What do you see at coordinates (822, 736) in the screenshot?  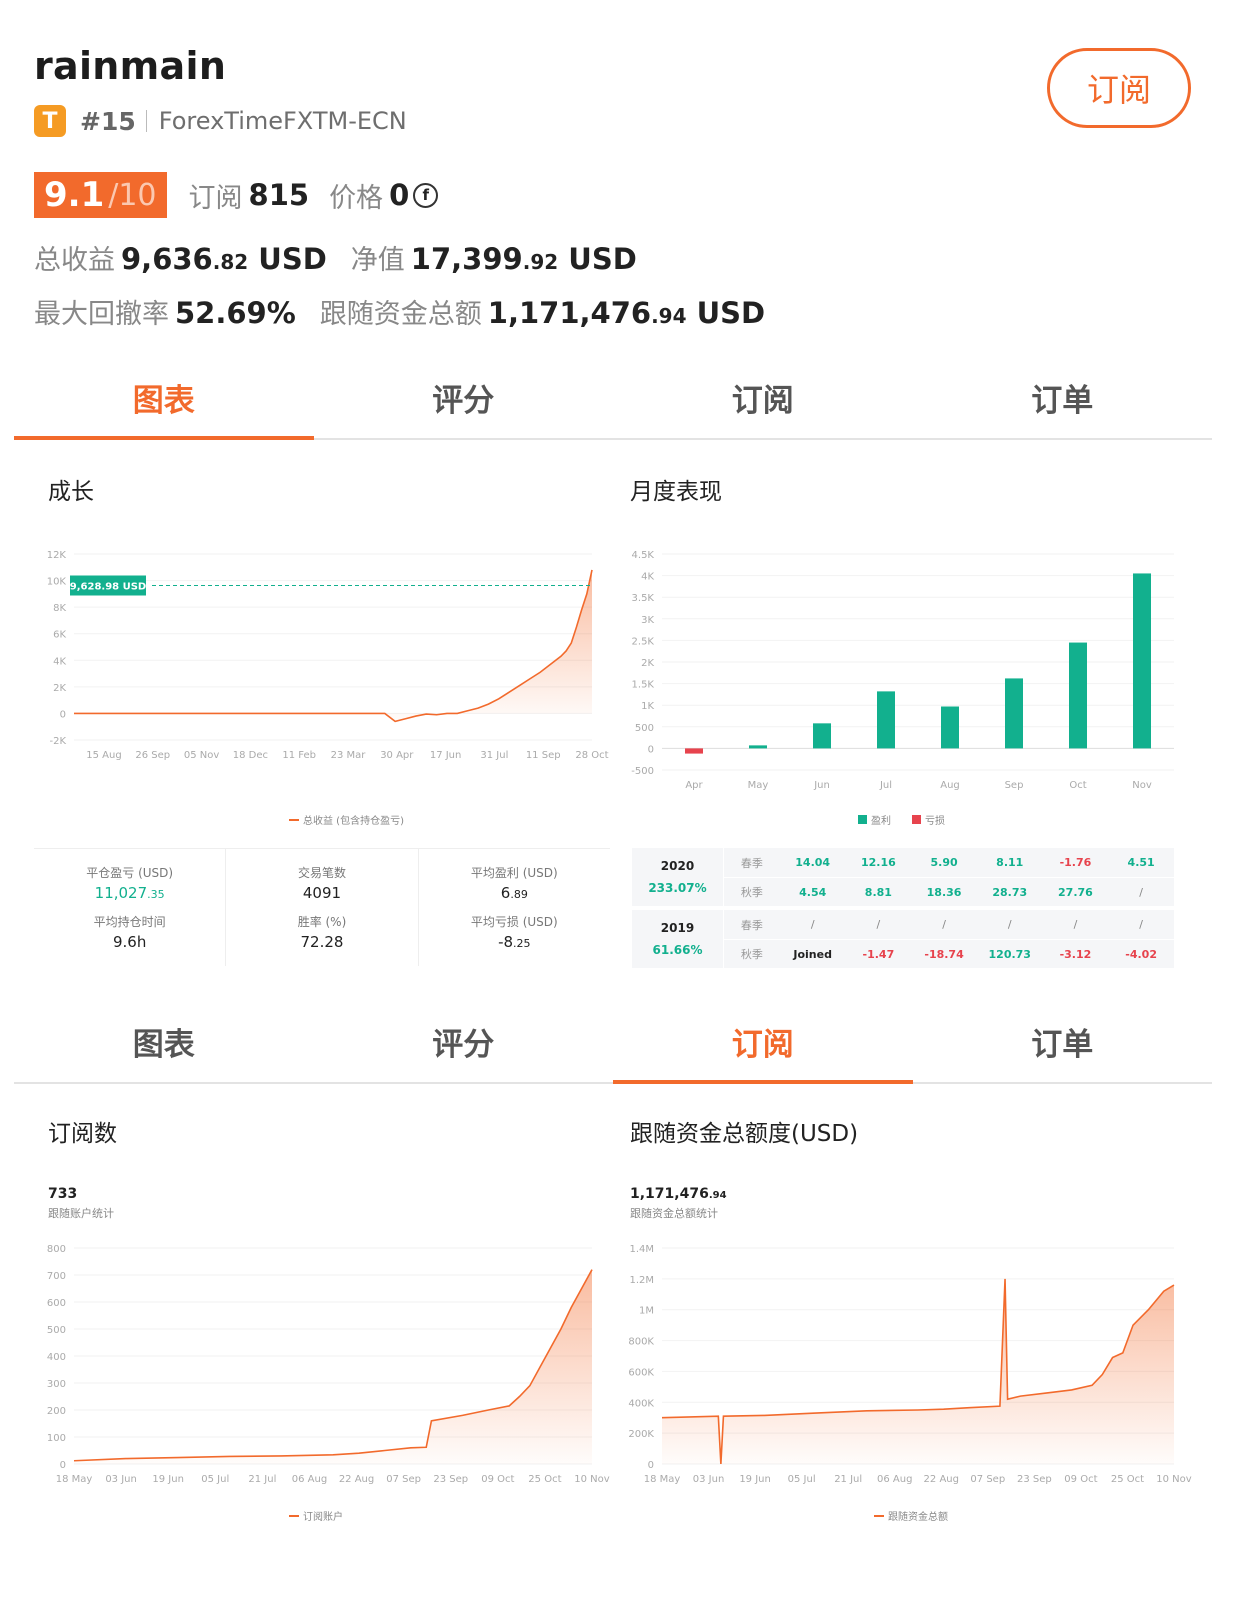 I see `bar-jun` at bounding box center [822, 736].